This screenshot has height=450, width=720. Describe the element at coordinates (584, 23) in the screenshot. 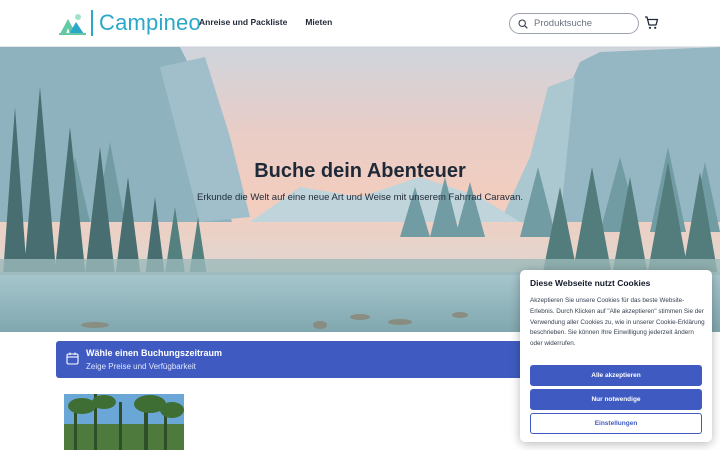

I see `search-input` at that location.